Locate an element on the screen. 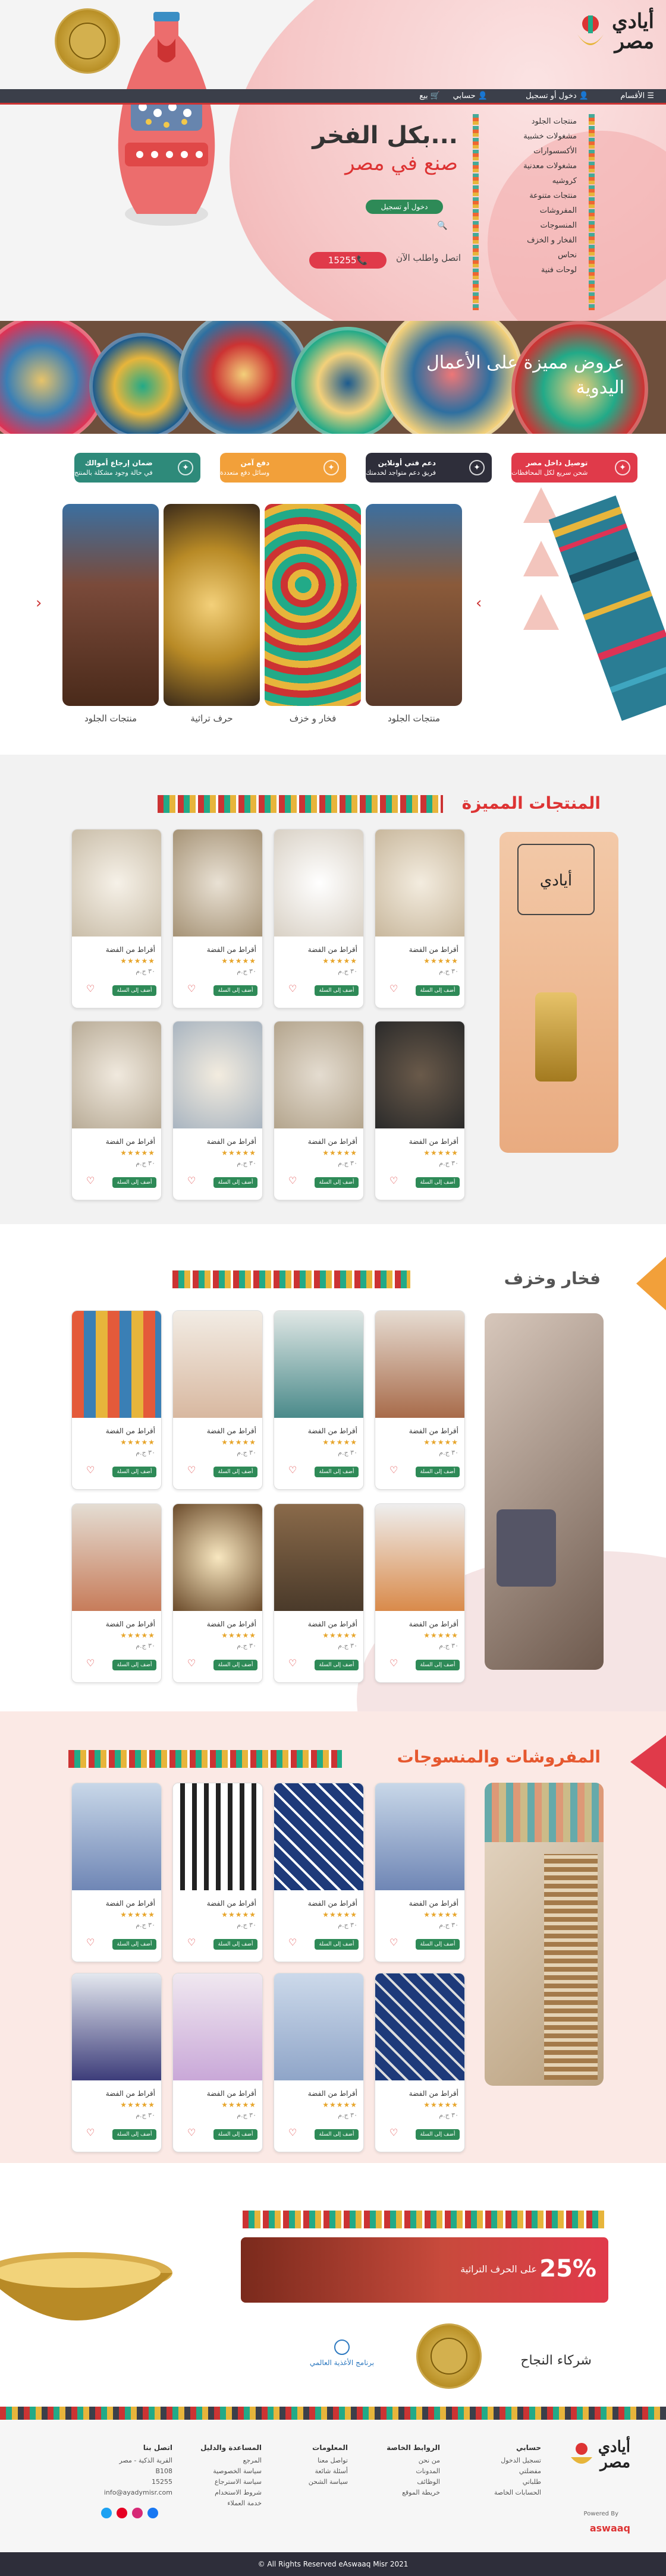 The image size is (666, 2576). footer-link: تواصل معنا is located at coordinates (329, 2460).